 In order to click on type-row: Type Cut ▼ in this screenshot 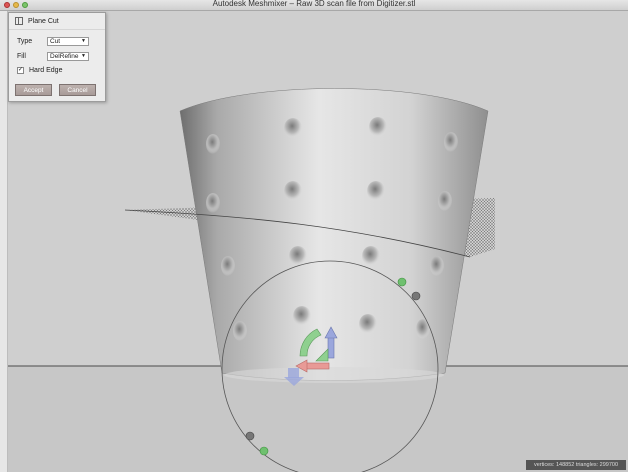, I will do `click(53, 41)`.